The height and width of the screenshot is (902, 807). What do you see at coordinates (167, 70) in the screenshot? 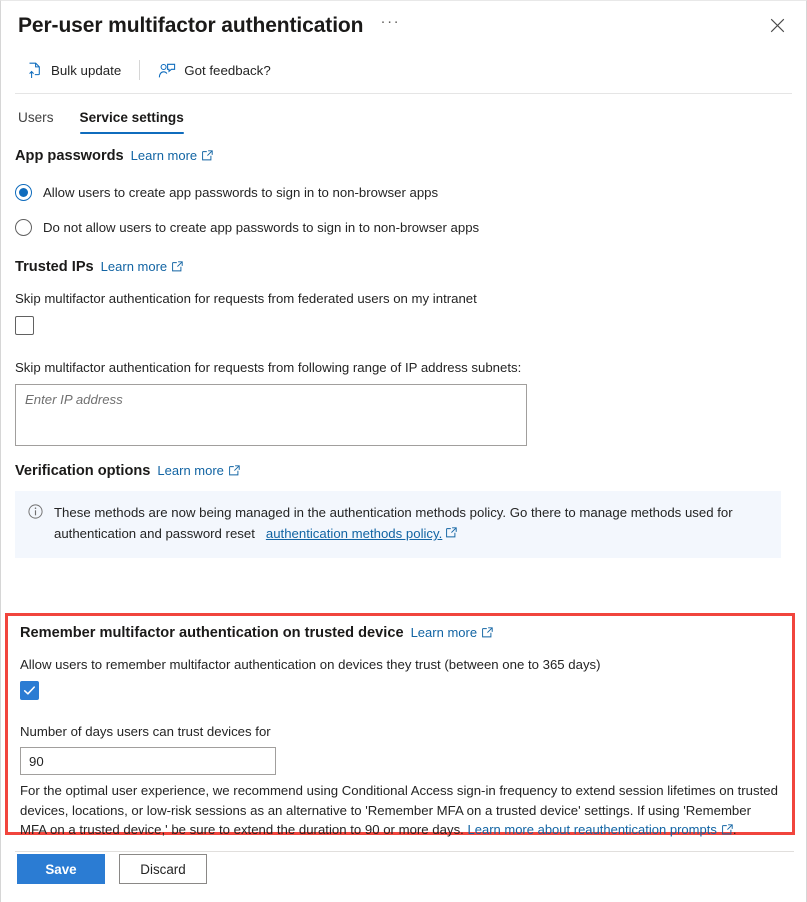
I see `feedback-icon` at bounding box center [167, 70].